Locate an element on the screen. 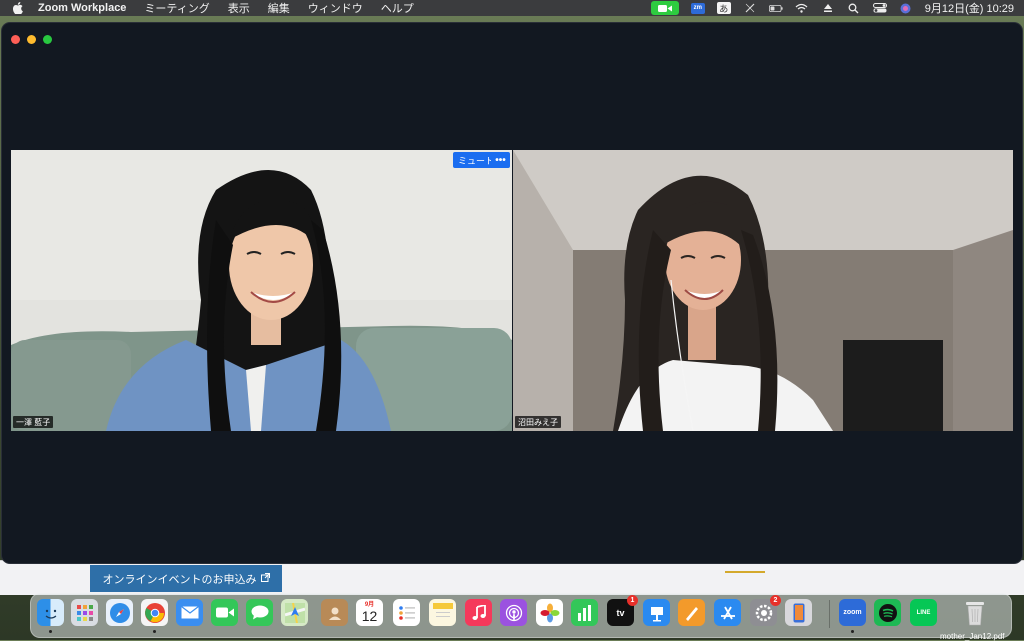  chrome-icon is located at coordinates (154, 612).